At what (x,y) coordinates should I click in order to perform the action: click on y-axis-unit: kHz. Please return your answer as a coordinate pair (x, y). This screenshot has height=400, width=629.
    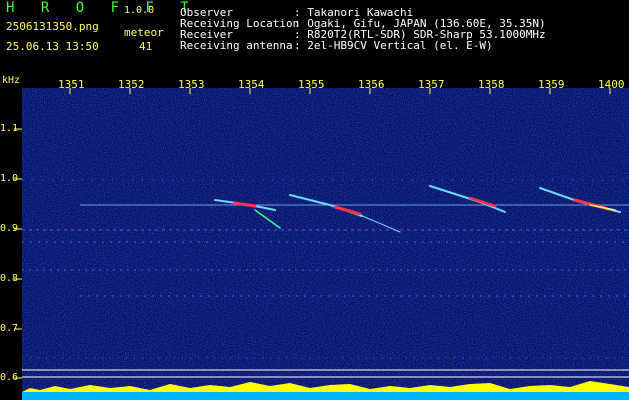
    Looking at the image, I should click on (11, 80).